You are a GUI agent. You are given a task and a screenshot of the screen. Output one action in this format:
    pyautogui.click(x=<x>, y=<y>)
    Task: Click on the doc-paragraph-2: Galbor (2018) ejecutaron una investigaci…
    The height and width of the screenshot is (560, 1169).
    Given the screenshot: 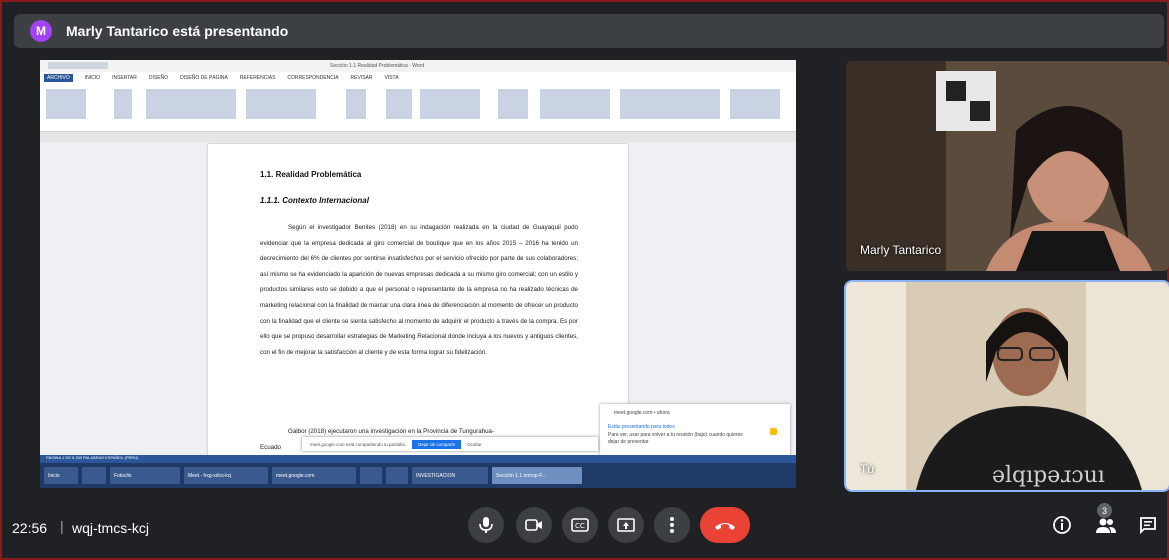 What is the action you would take?
    pyautogui.click(x=391, y=431)
    